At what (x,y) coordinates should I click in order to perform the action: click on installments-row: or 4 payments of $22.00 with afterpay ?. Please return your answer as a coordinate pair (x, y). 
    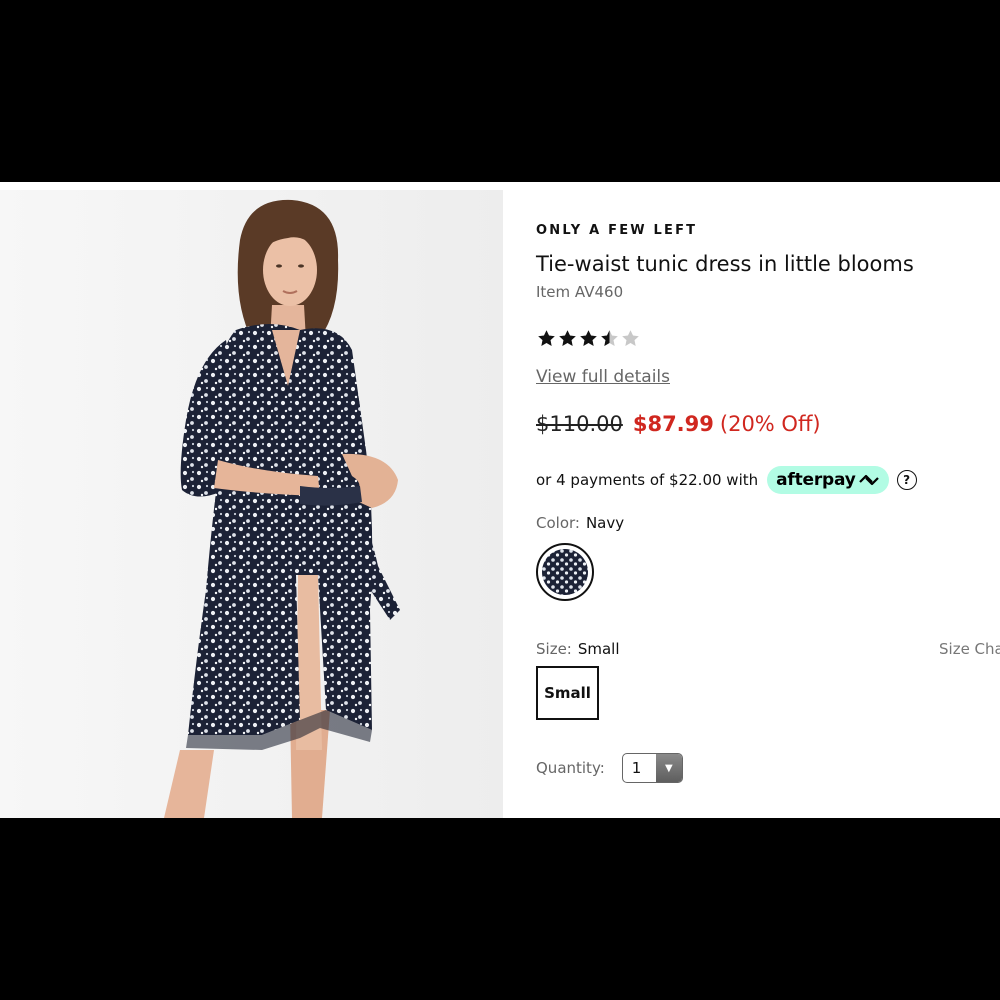
    Looking at the image, I should click on (726, 480).